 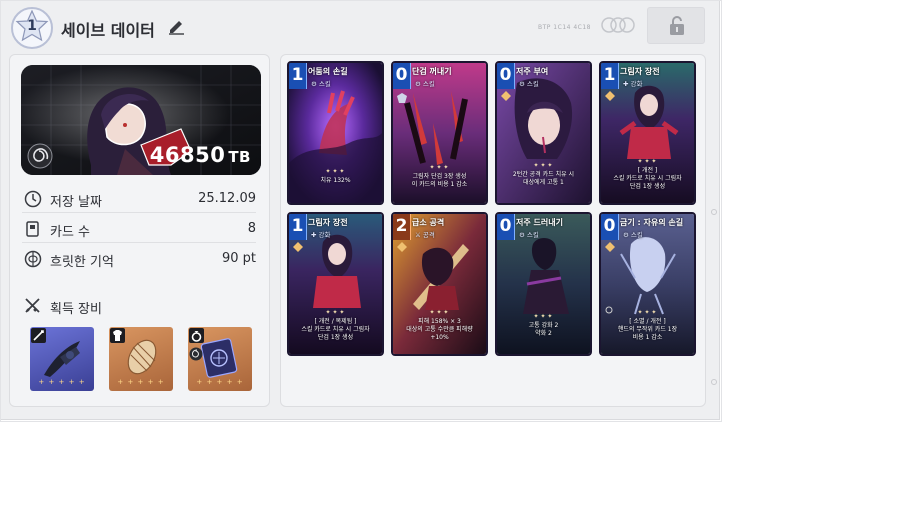 I want to click on deck-card: 0 저주 드러내기 ⚙ 스킬 ✦ ✦ ✦ 고통 강화 2 약화 2, so click(x=543, y=284).